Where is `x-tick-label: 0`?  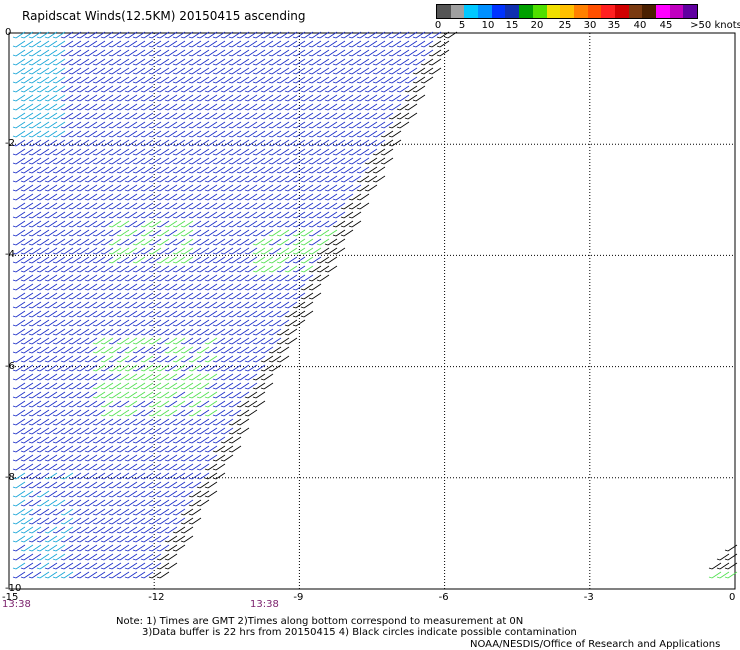 x-tick-label: 0 is located at coordinates (732, 597).